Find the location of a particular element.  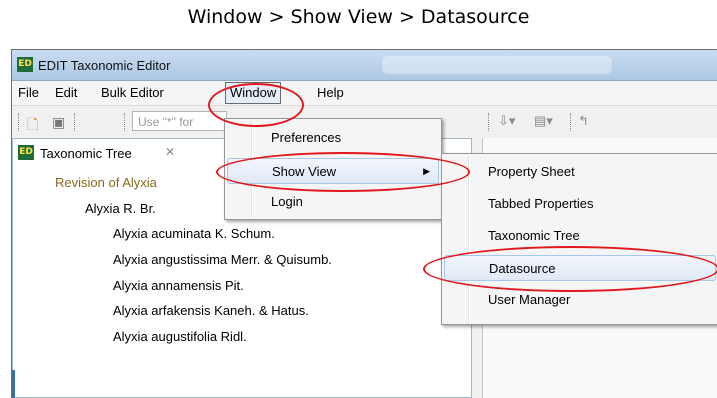

panel-title: Taxonomic Tree is located at coordinates (86, 153).